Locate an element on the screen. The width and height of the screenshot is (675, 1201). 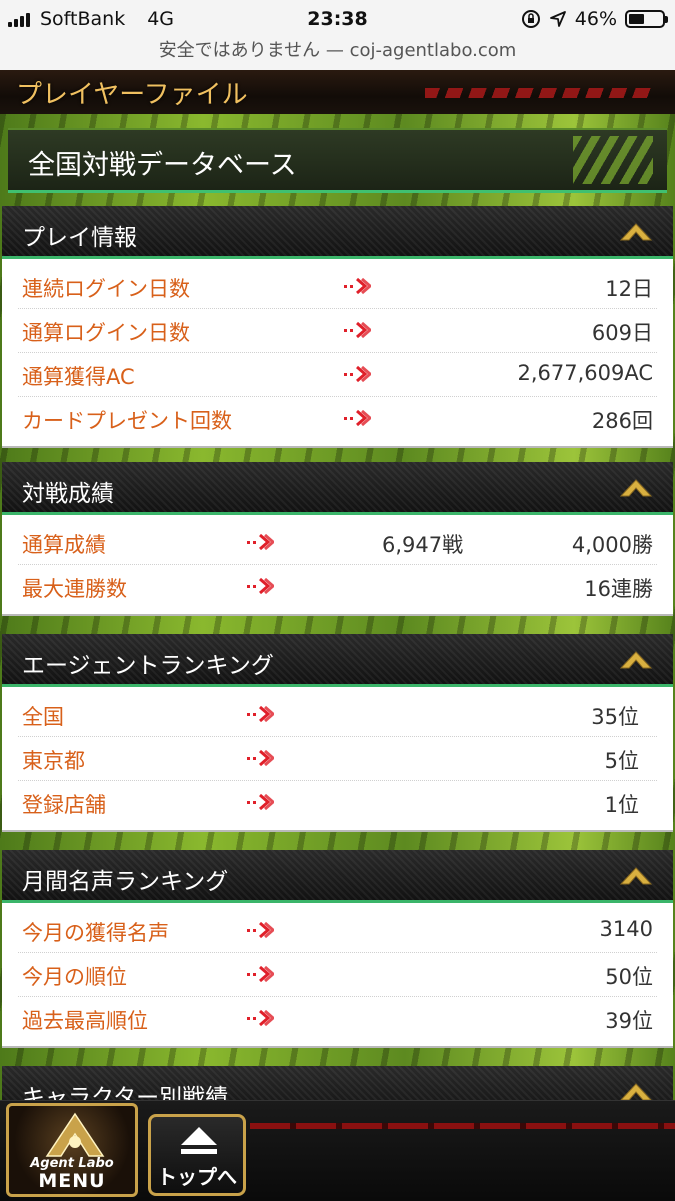
table-row: 東京都 5位 is located at coordinates (337, 759).